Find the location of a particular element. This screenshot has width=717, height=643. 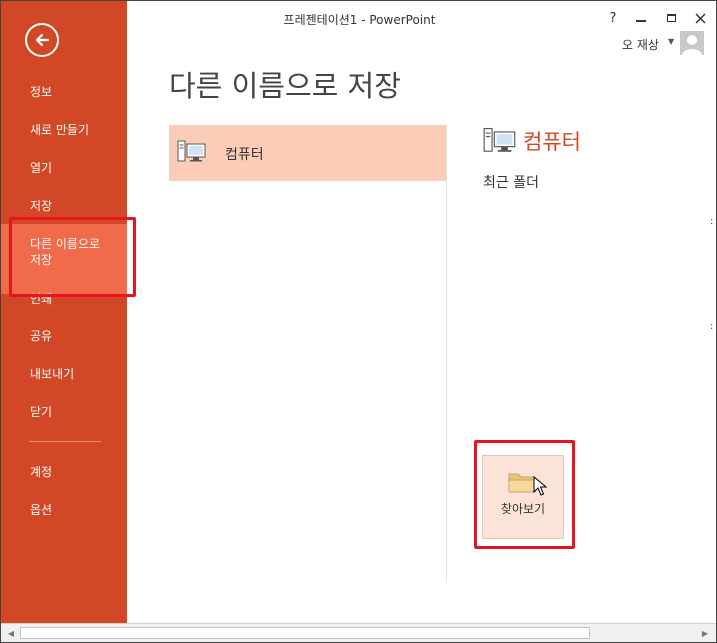

maximize-icon is located at coordinates (671, 18).